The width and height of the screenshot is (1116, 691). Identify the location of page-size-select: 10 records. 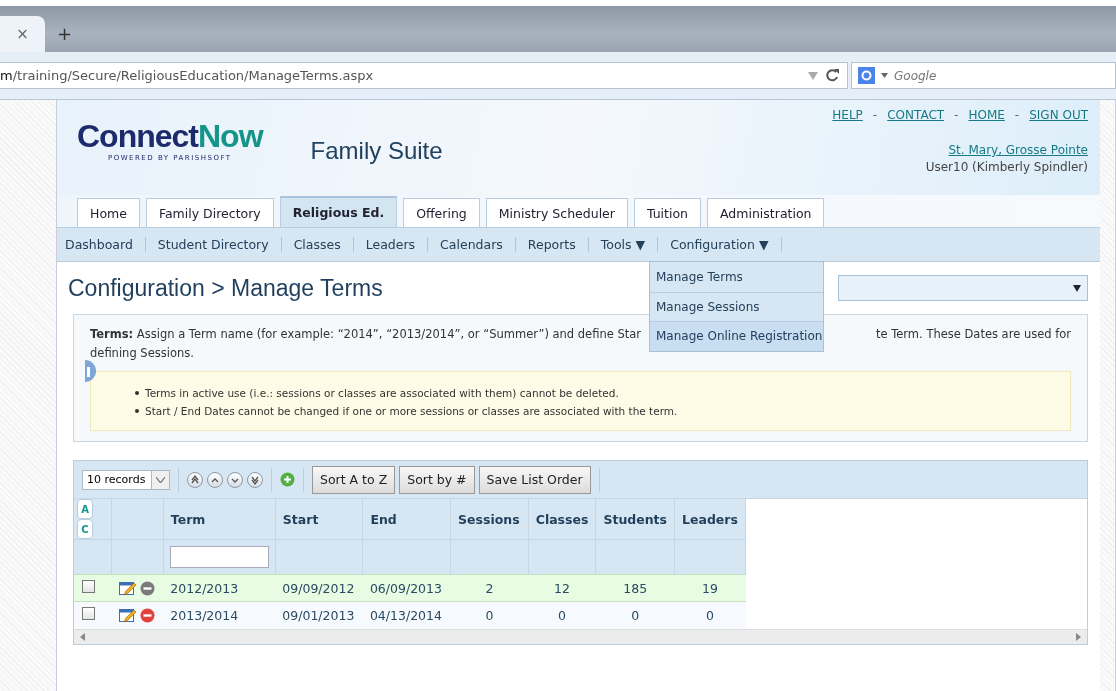
(126, 479).